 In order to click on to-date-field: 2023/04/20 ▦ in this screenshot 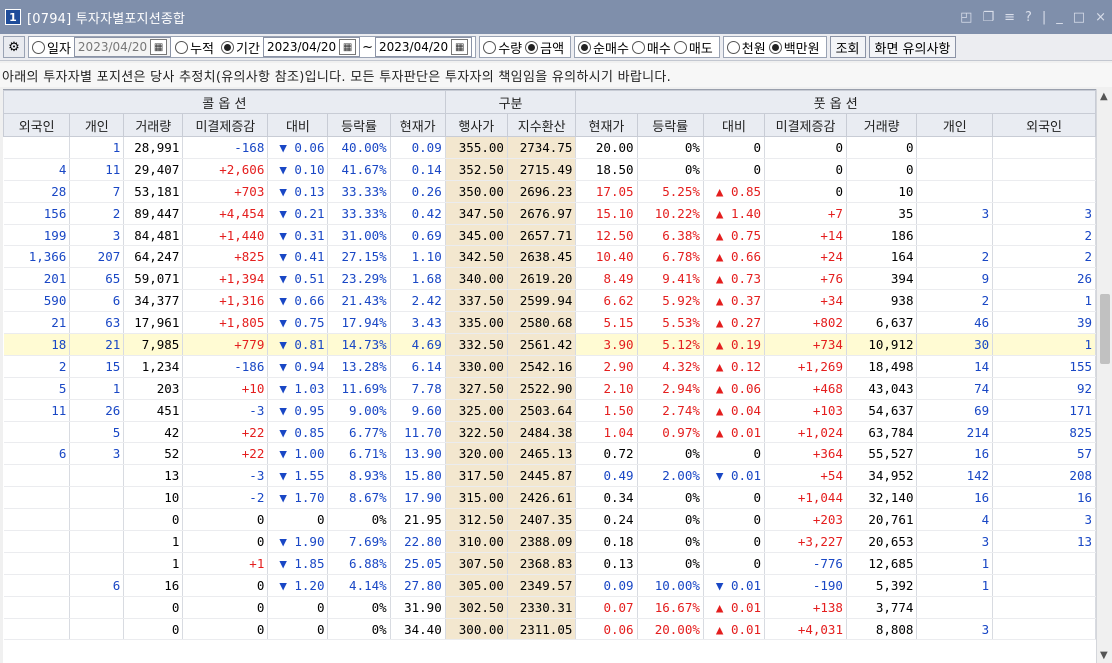, I will do `click(424, 47)`.